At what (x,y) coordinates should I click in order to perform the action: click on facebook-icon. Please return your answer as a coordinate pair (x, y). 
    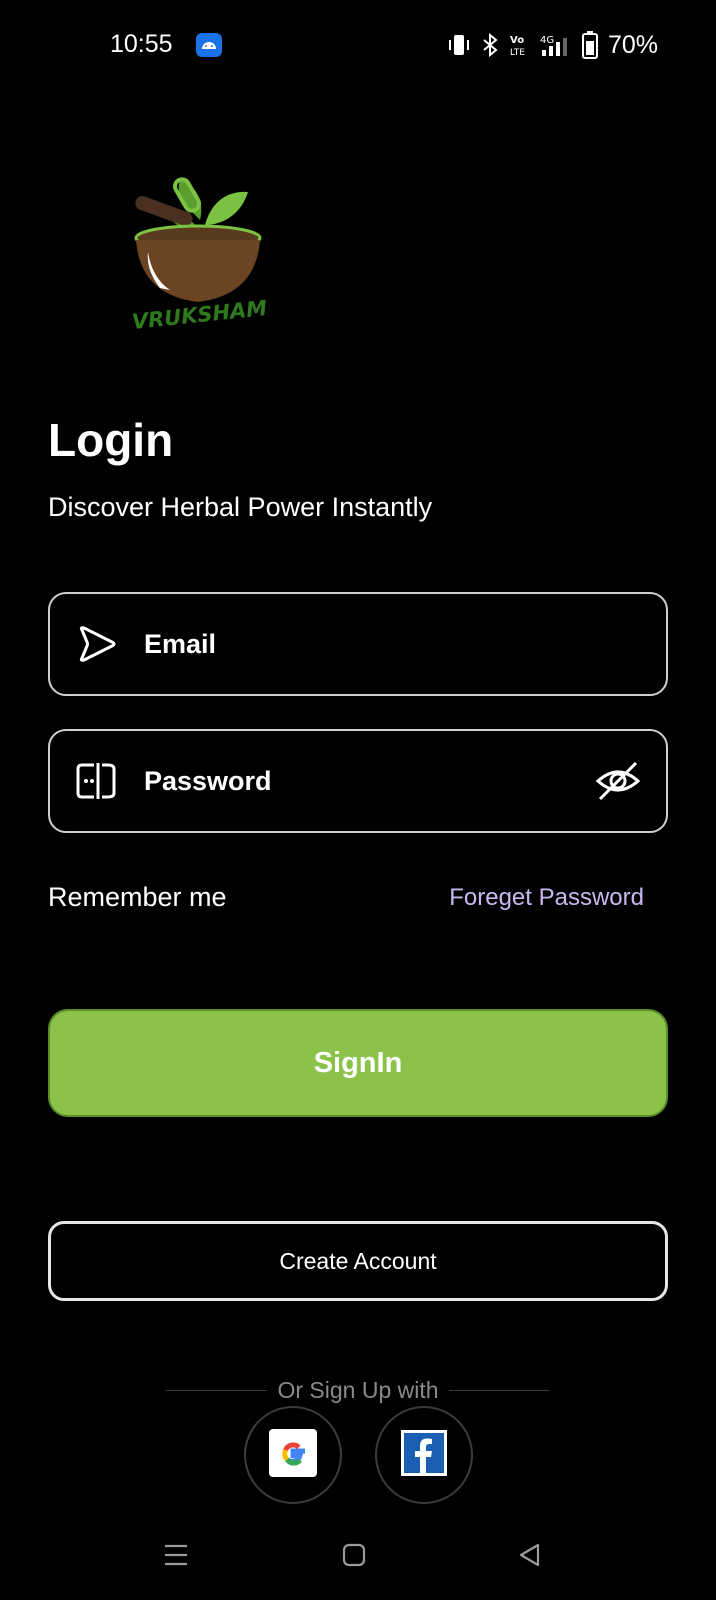
    Looking at the image, I should click on (424, 1455).